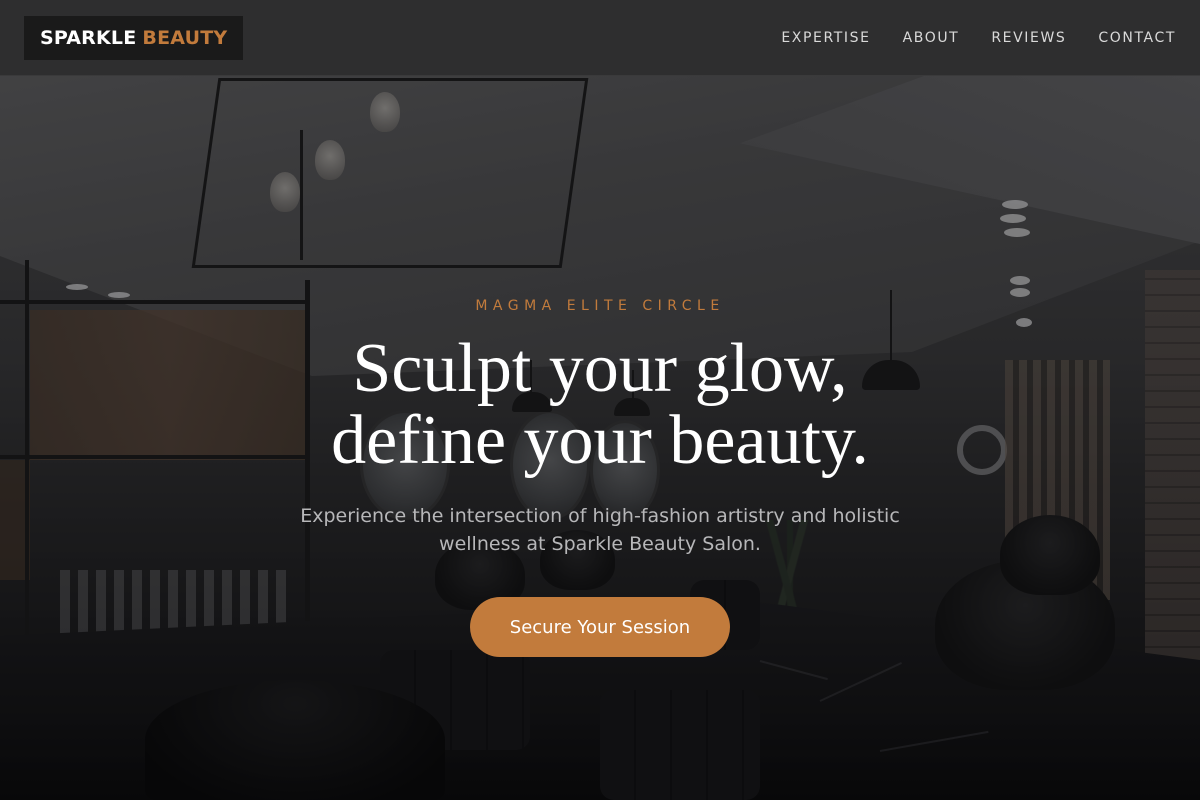 Image resolution: width=1200 pixels, height=800 pixels. What do you see at coordinates (600, 440) in the screenshot?
I see `hero-headline-line-2: define your beauty.` at bounding box center [600, 440].